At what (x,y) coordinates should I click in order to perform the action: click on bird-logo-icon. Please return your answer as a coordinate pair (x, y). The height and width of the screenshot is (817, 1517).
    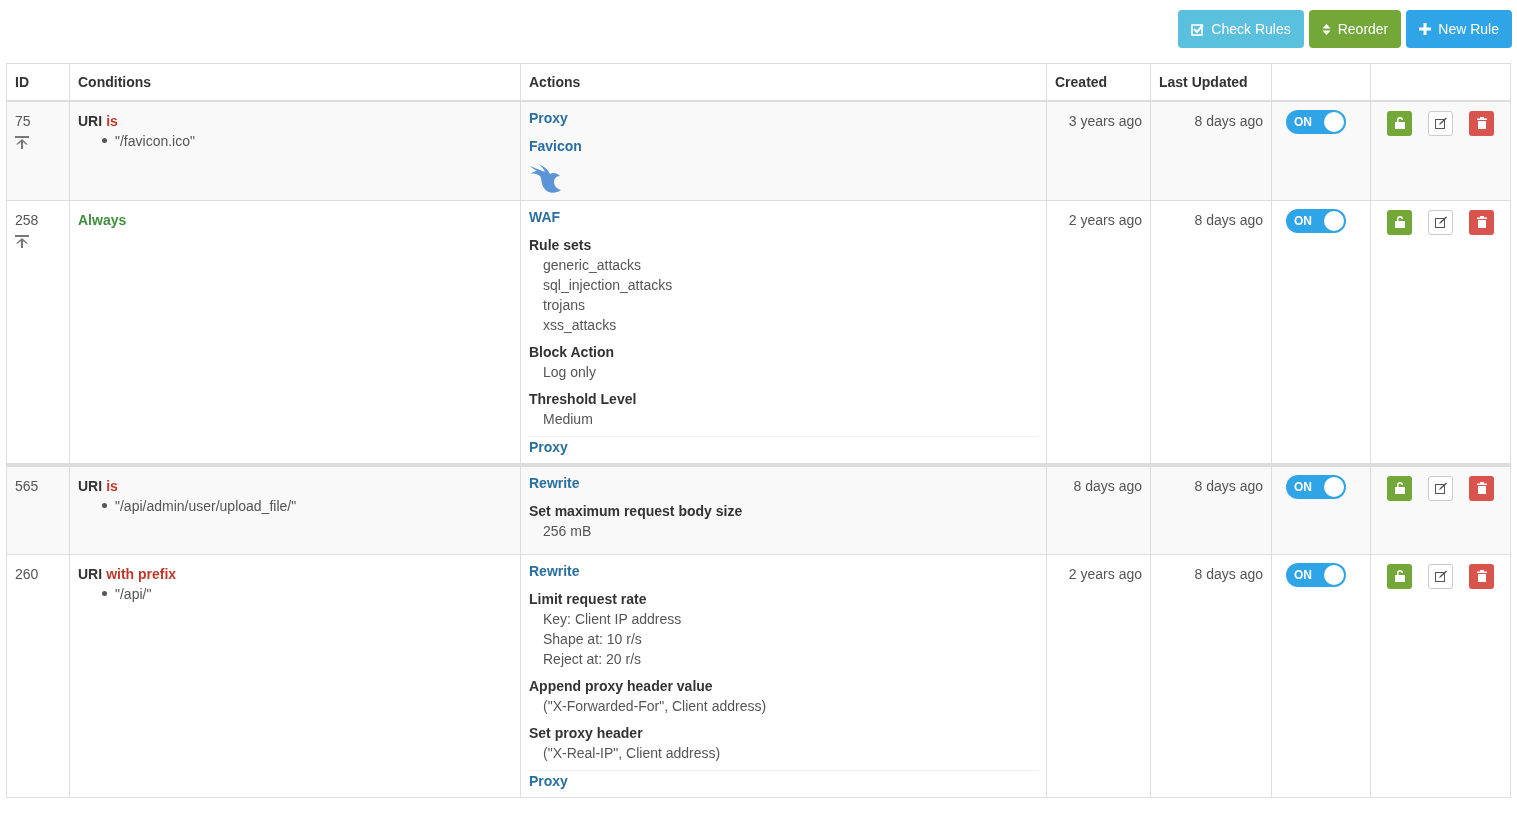
    Looking at the image, I should click on (545, 178).